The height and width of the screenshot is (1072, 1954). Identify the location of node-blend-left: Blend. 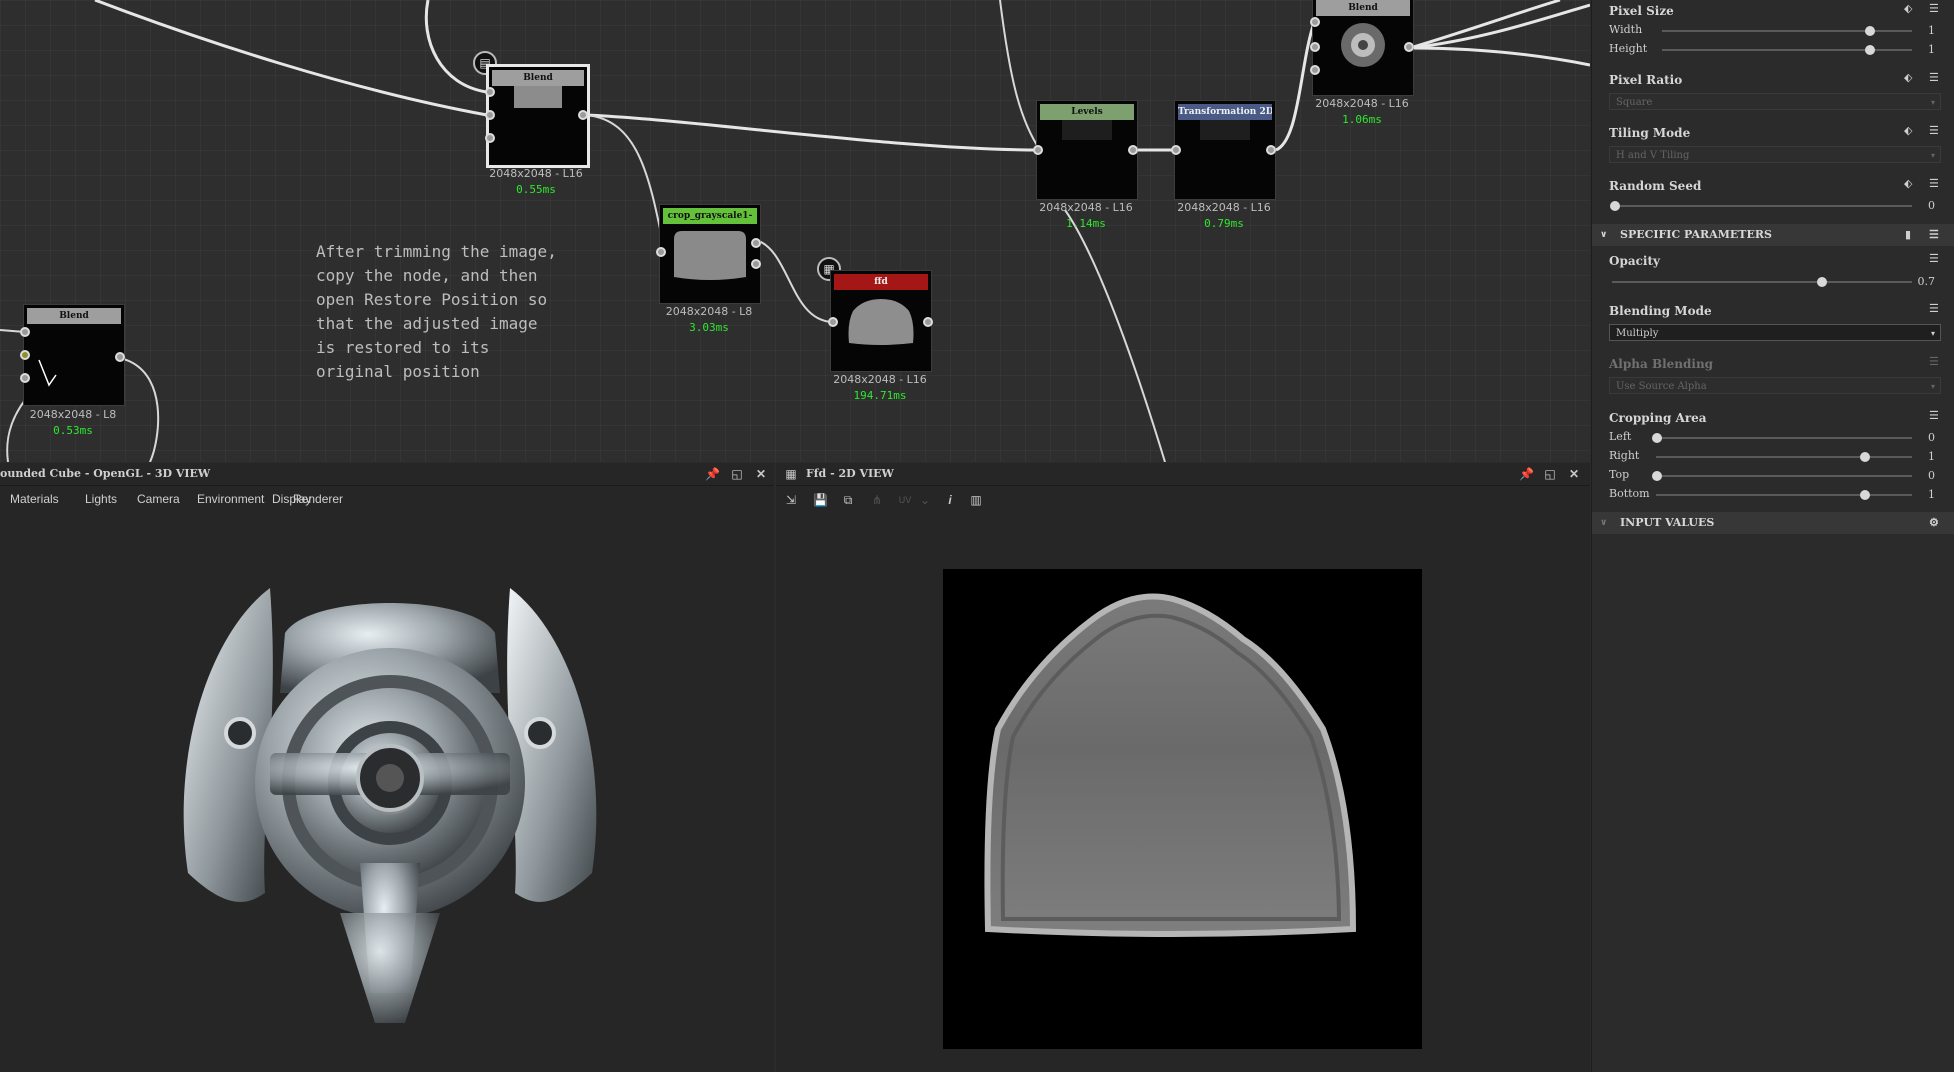
(74, 355).